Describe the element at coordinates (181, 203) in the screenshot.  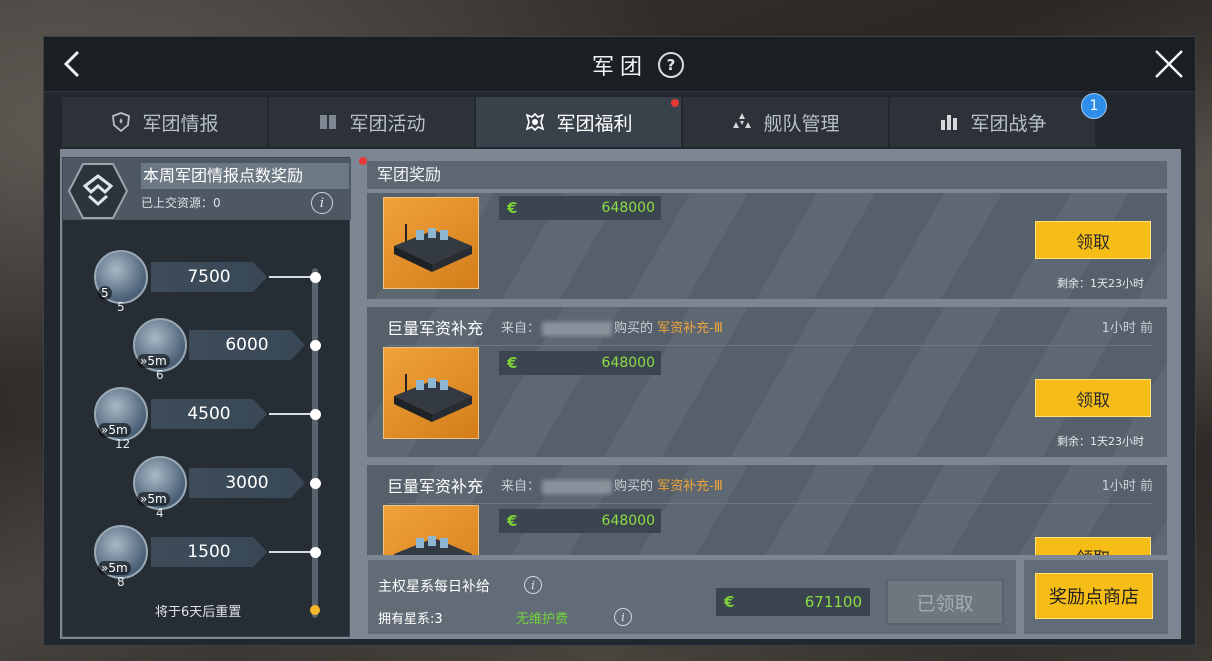
I see `submitted-resources: 已上交资源：0` at that location.